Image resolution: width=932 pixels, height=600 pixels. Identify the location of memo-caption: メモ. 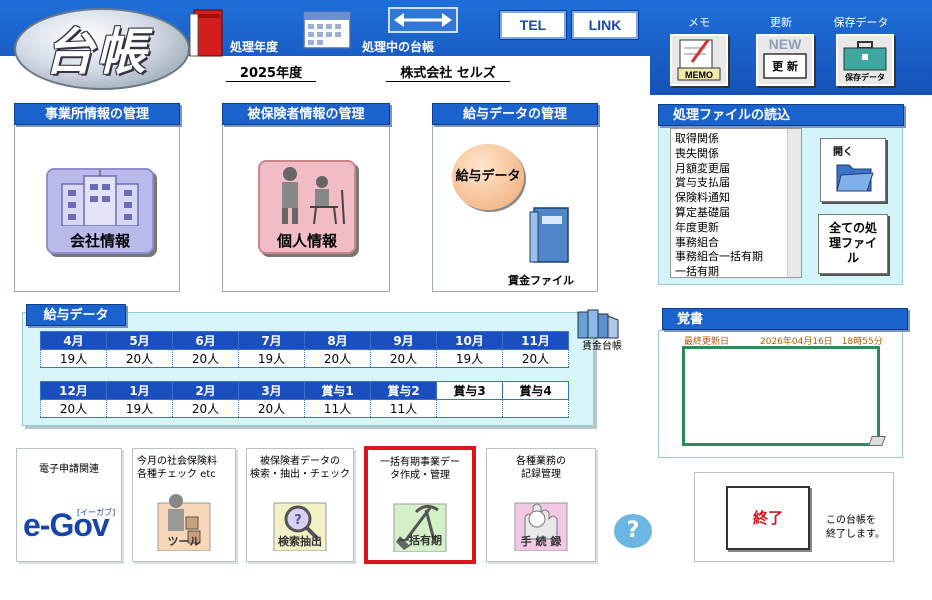
(699, 22).